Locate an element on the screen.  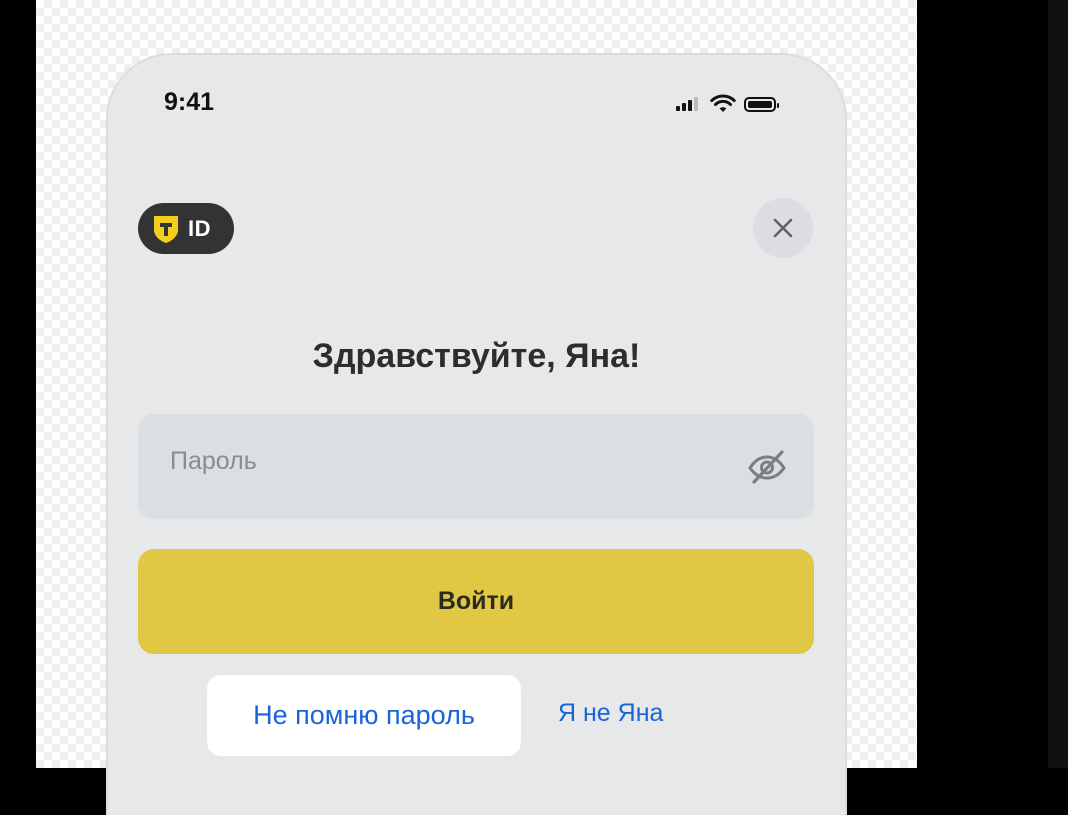
badge-text: ID is located at coordinates (199, 228).